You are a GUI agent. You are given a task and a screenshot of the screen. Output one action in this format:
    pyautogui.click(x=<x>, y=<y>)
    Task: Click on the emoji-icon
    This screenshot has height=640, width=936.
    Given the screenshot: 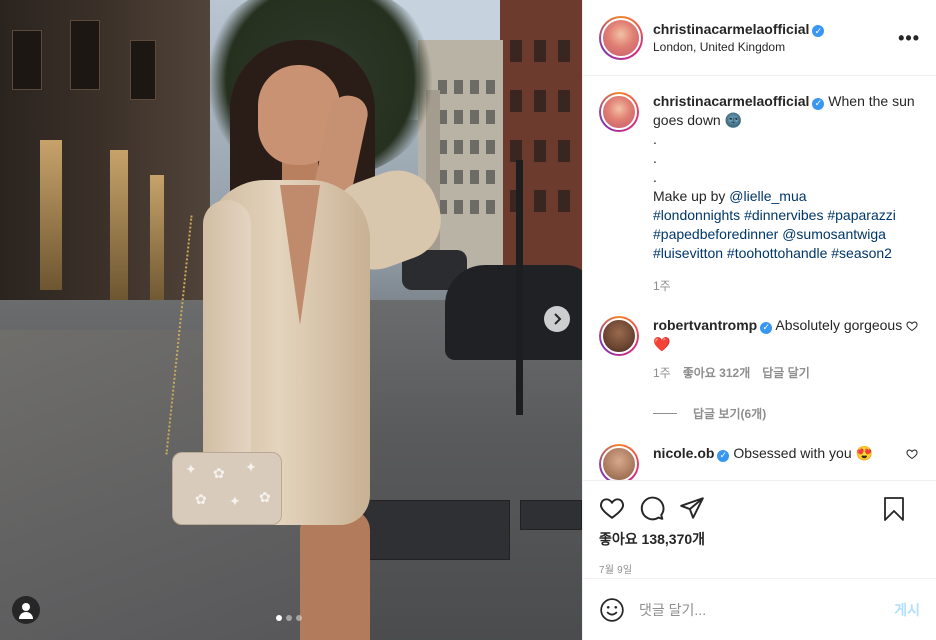 What is the action you would take?
    pyautogui.click(x=612, y=610)
    